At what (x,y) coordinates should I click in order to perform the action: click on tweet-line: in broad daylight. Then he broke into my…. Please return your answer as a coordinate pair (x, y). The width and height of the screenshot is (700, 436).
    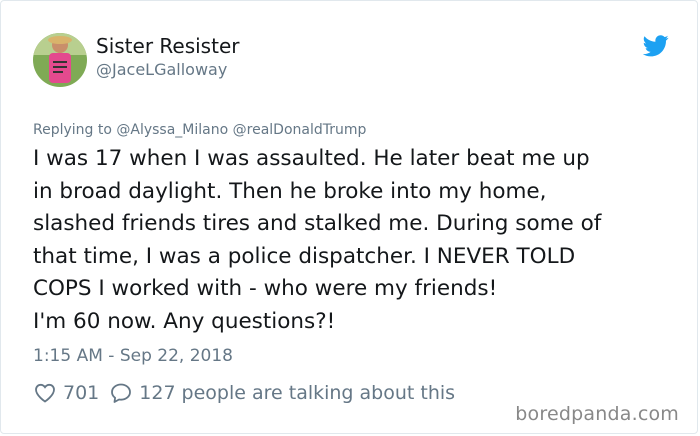
    Looking at the image, I should click on (290, 191).